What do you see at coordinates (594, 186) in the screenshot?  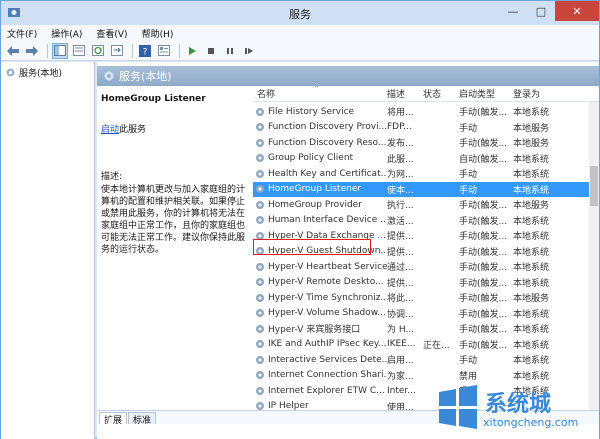 I see `scrollbar-thumb` at bounding box center [594, 186].